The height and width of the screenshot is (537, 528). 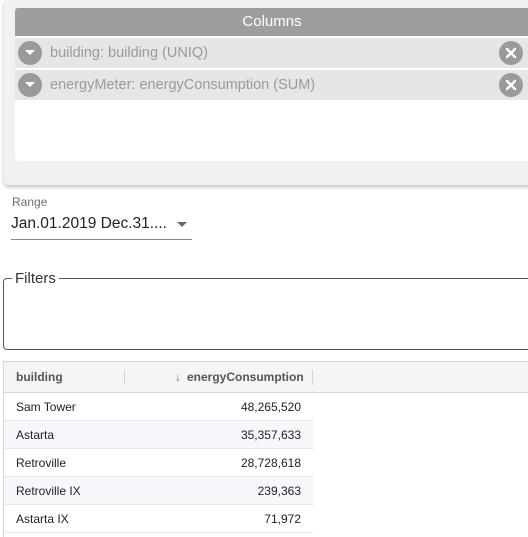 I want to click on table-row: Astarta IX 71,972, so click(x=158, y=519).